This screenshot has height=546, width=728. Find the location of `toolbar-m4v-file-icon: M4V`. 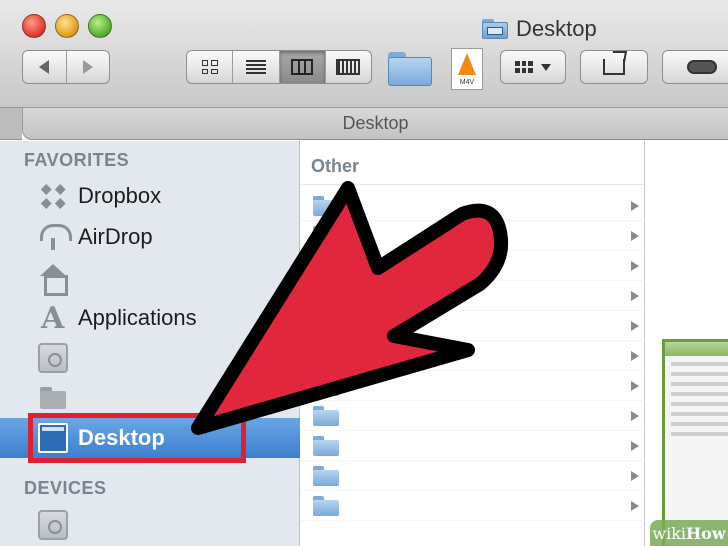

toolbar-m4v-file-icon: M4V is located at coordinates (467, 69).